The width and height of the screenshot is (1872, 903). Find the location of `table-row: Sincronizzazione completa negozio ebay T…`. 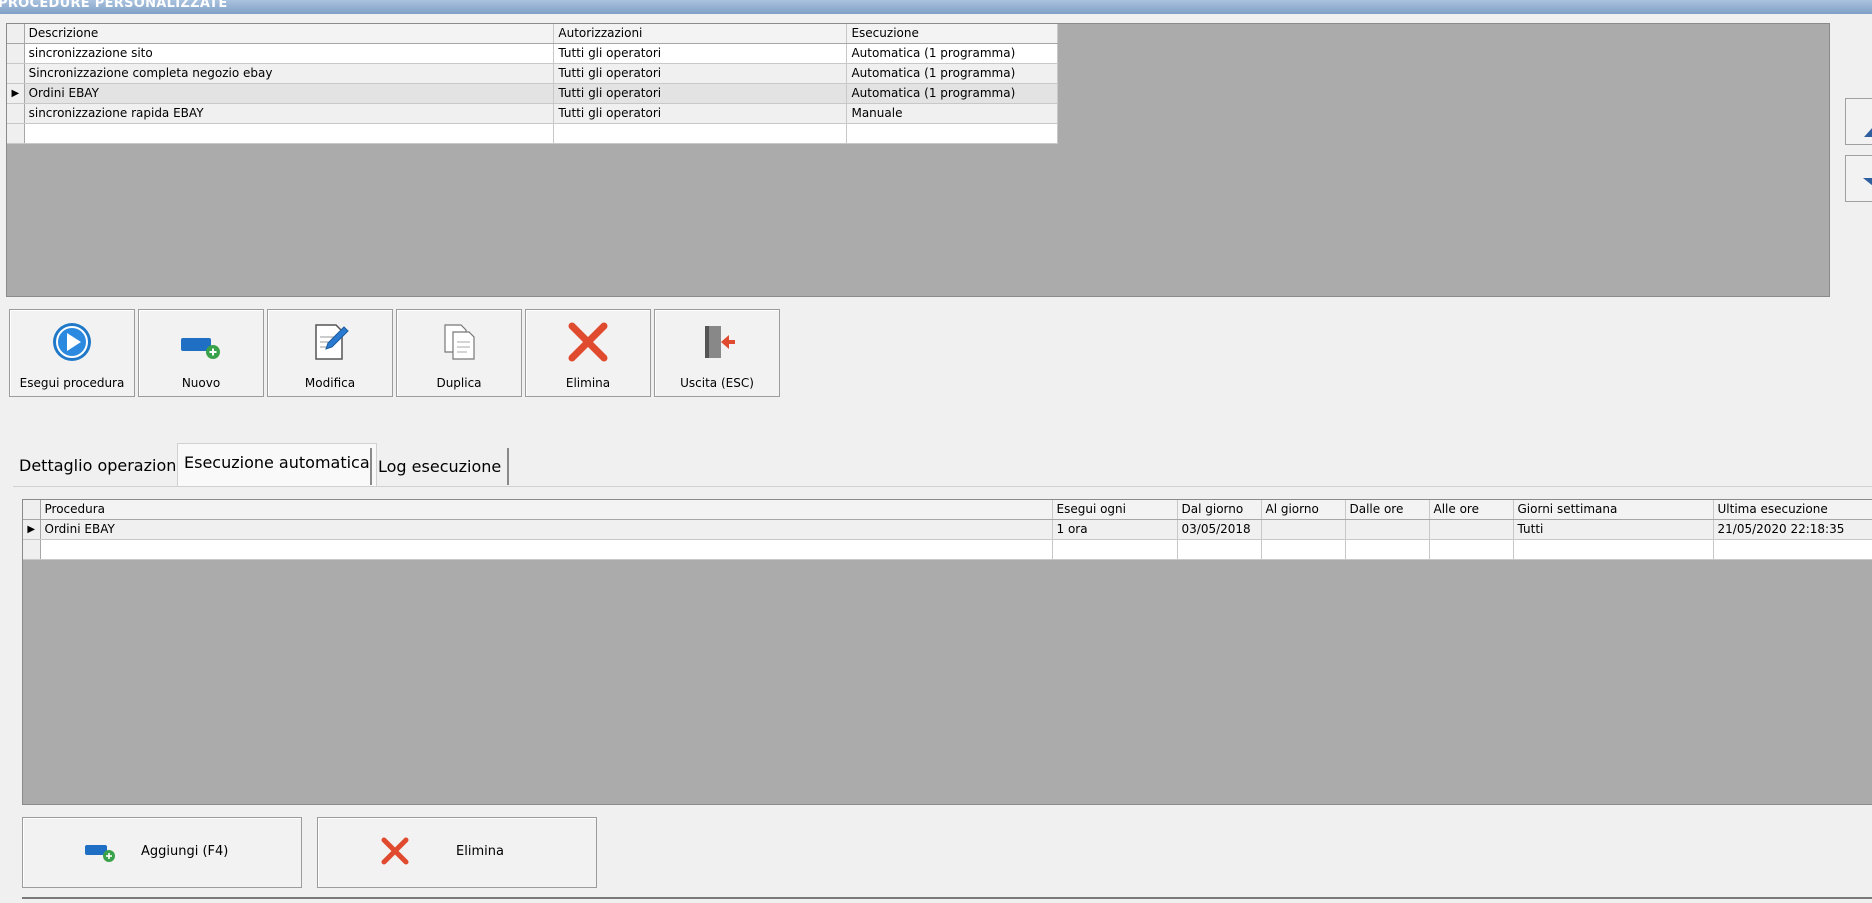

table-row: Sincronizzazione completa negozio ebay T… is located at coordinates (532, 73).